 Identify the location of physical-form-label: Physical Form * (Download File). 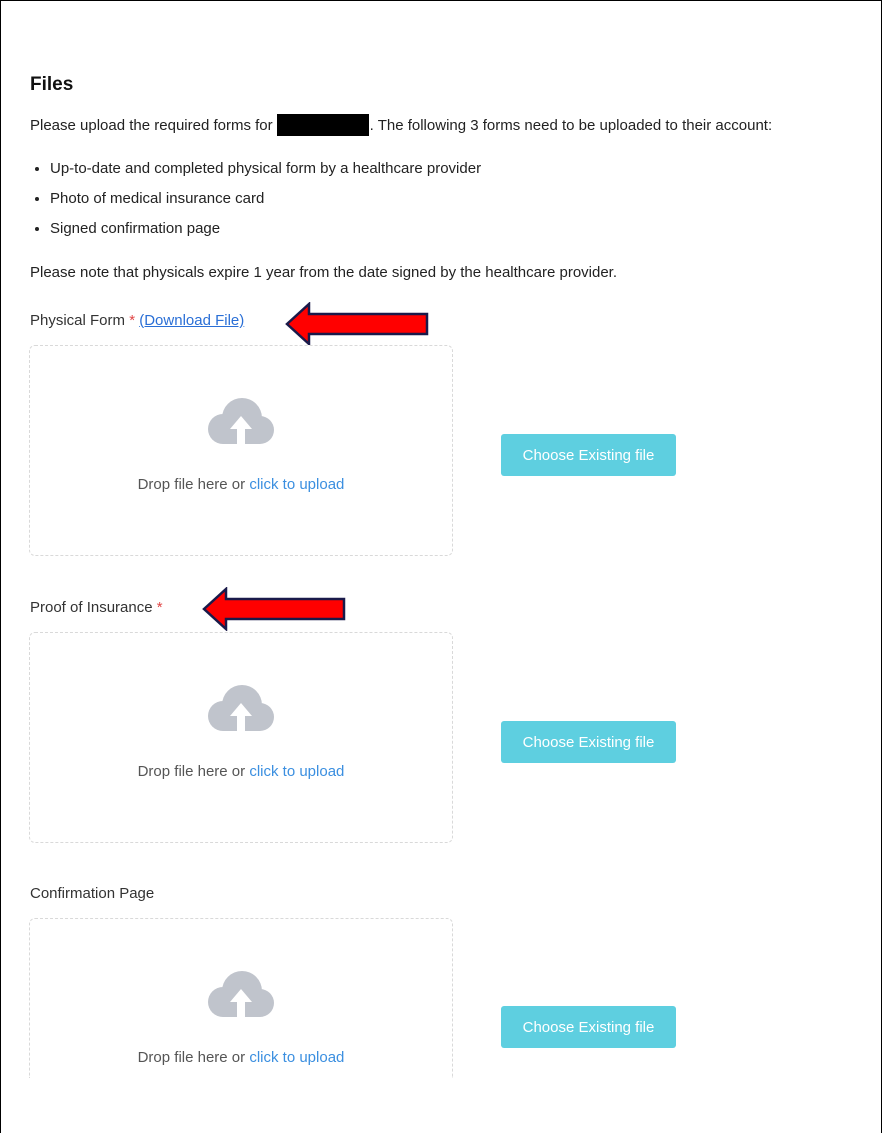
(137, 320).